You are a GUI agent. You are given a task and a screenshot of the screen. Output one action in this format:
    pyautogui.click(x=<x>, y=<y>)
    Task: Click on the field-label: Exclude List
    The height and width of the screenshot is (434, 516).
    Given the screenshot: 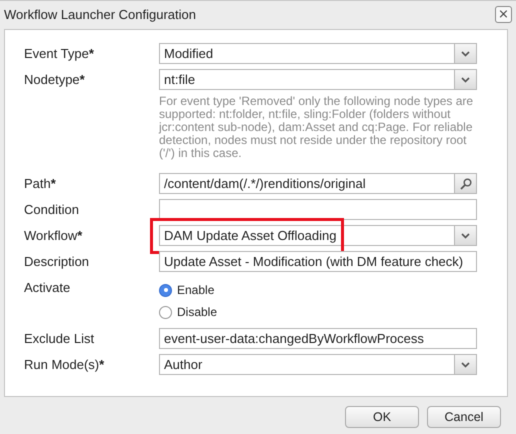 What is the action you would take?
    pyautogui.click(x=60, y=339)
    